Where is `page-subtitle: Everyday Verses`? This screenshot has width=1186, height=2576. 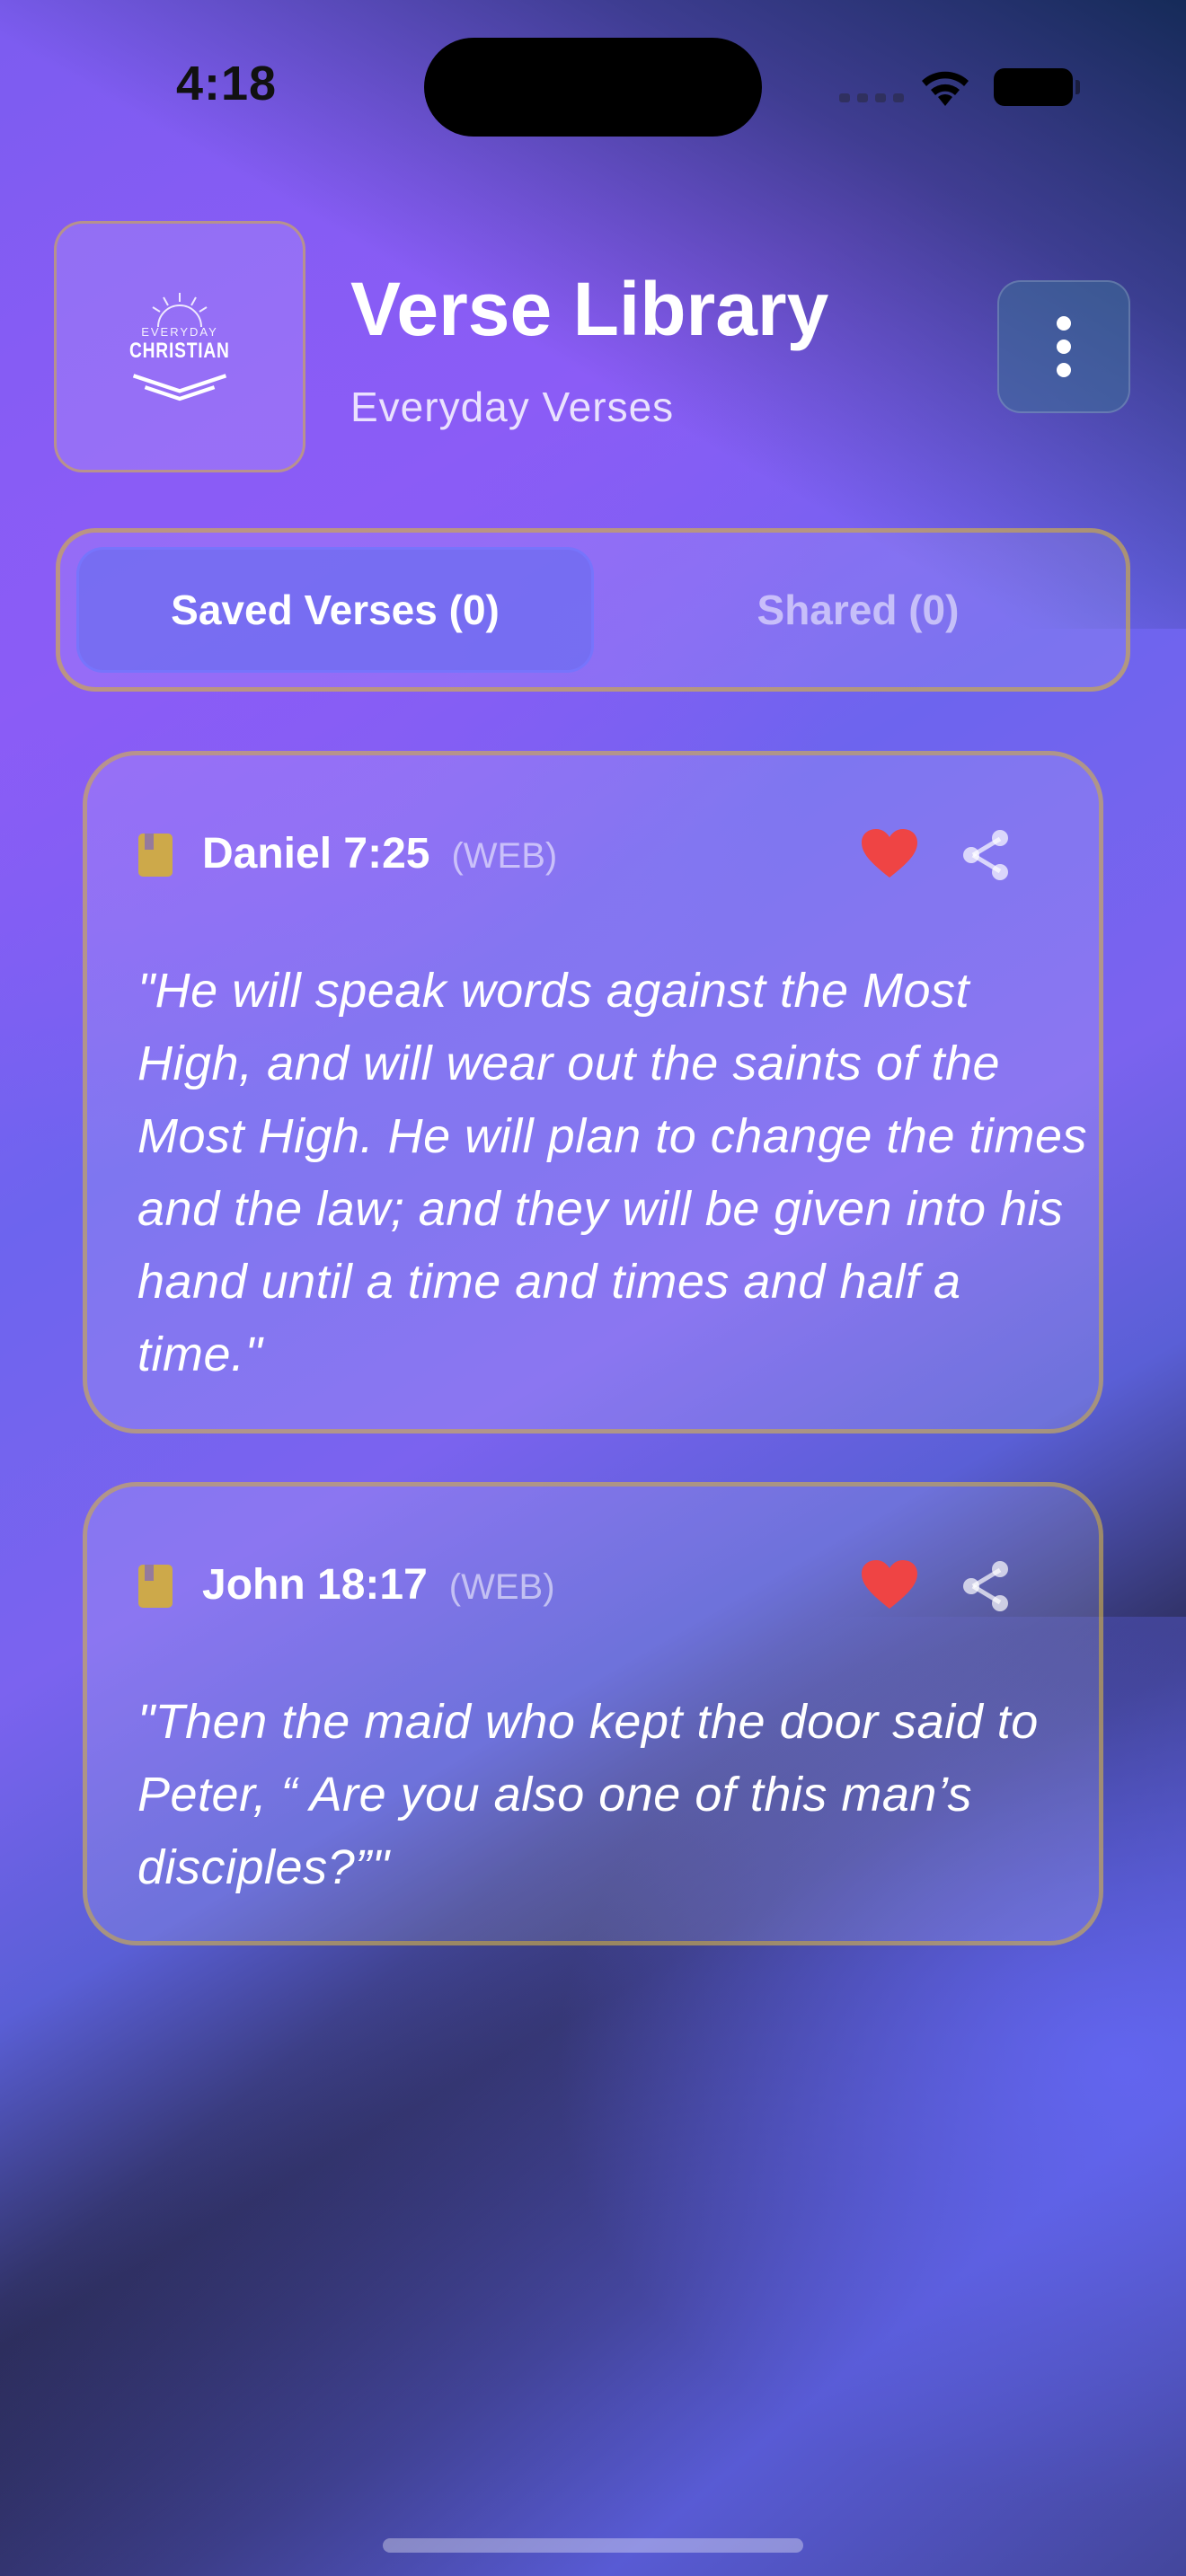
page-subtitle: Everyday Verses is located at coordinates (512, 407).